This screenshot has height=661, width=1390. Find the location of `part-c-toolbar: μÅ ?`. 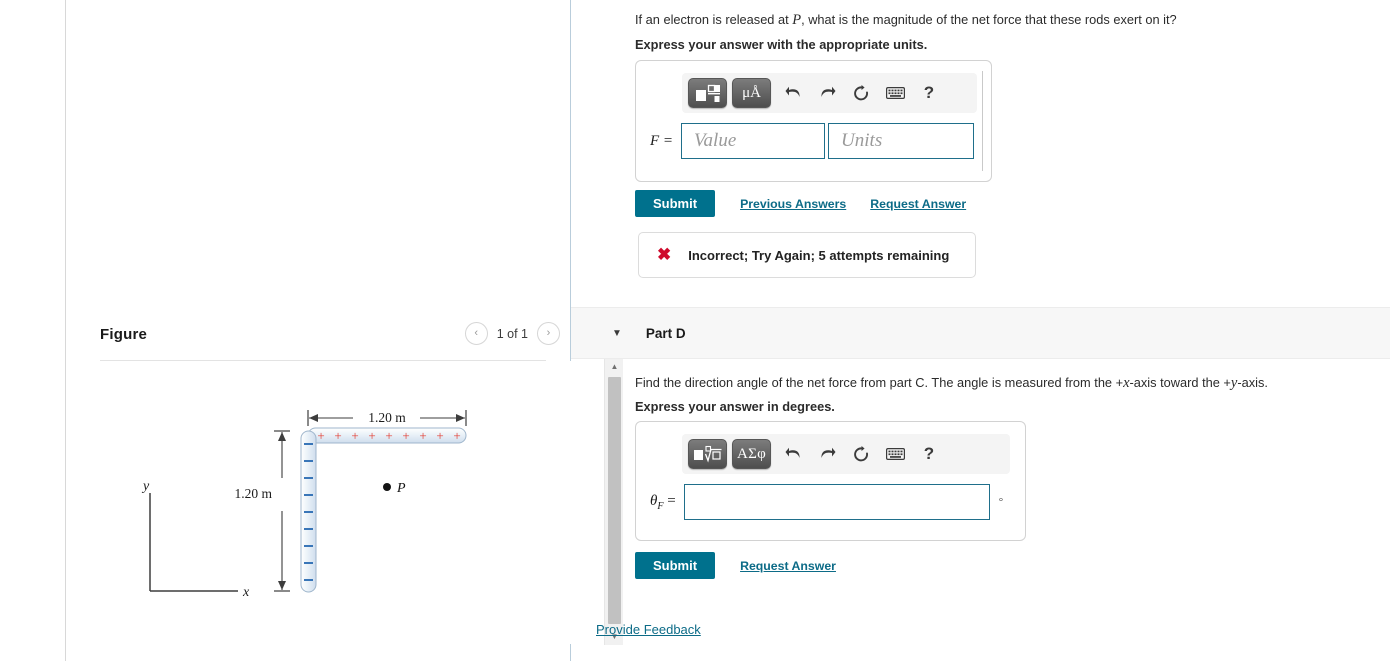

part-c-toolbar: μÅ ? is located at coordinates (829, 93).